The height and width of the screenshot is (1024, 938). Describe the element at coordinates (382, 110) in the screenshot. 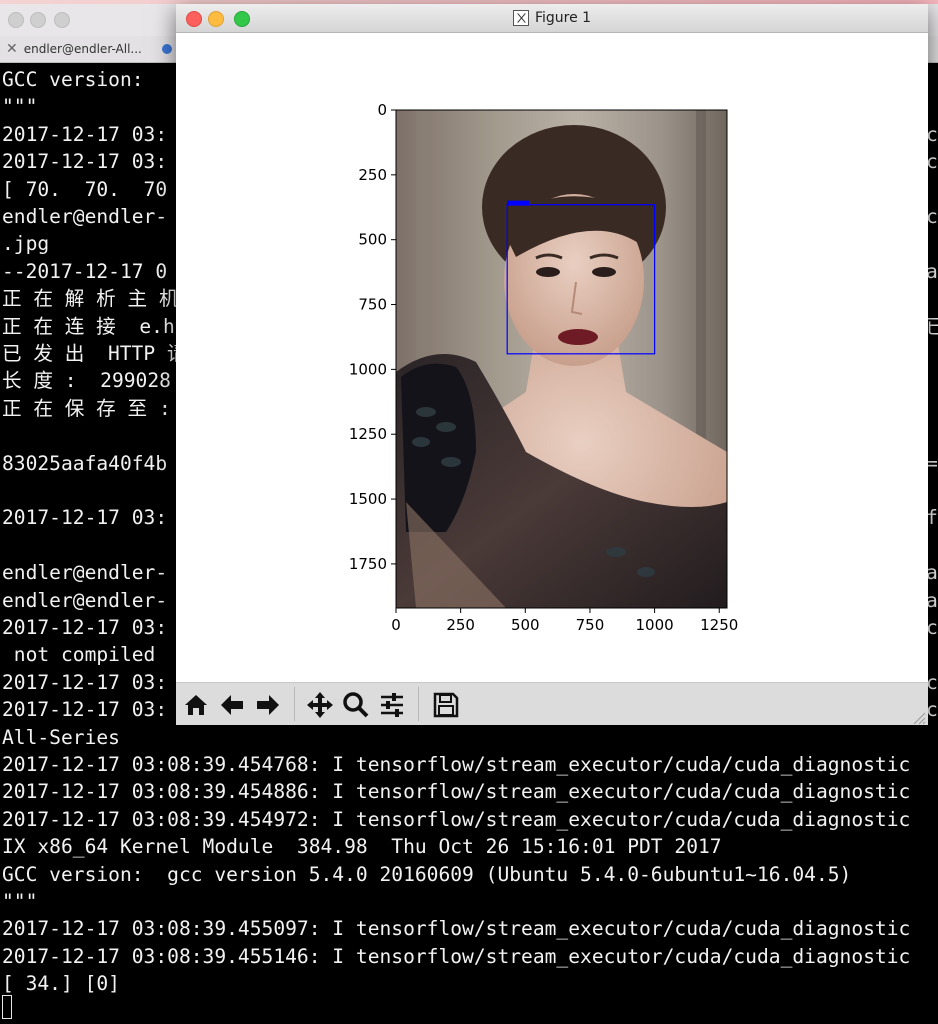

I see `y-tick-label: 0` at that location.